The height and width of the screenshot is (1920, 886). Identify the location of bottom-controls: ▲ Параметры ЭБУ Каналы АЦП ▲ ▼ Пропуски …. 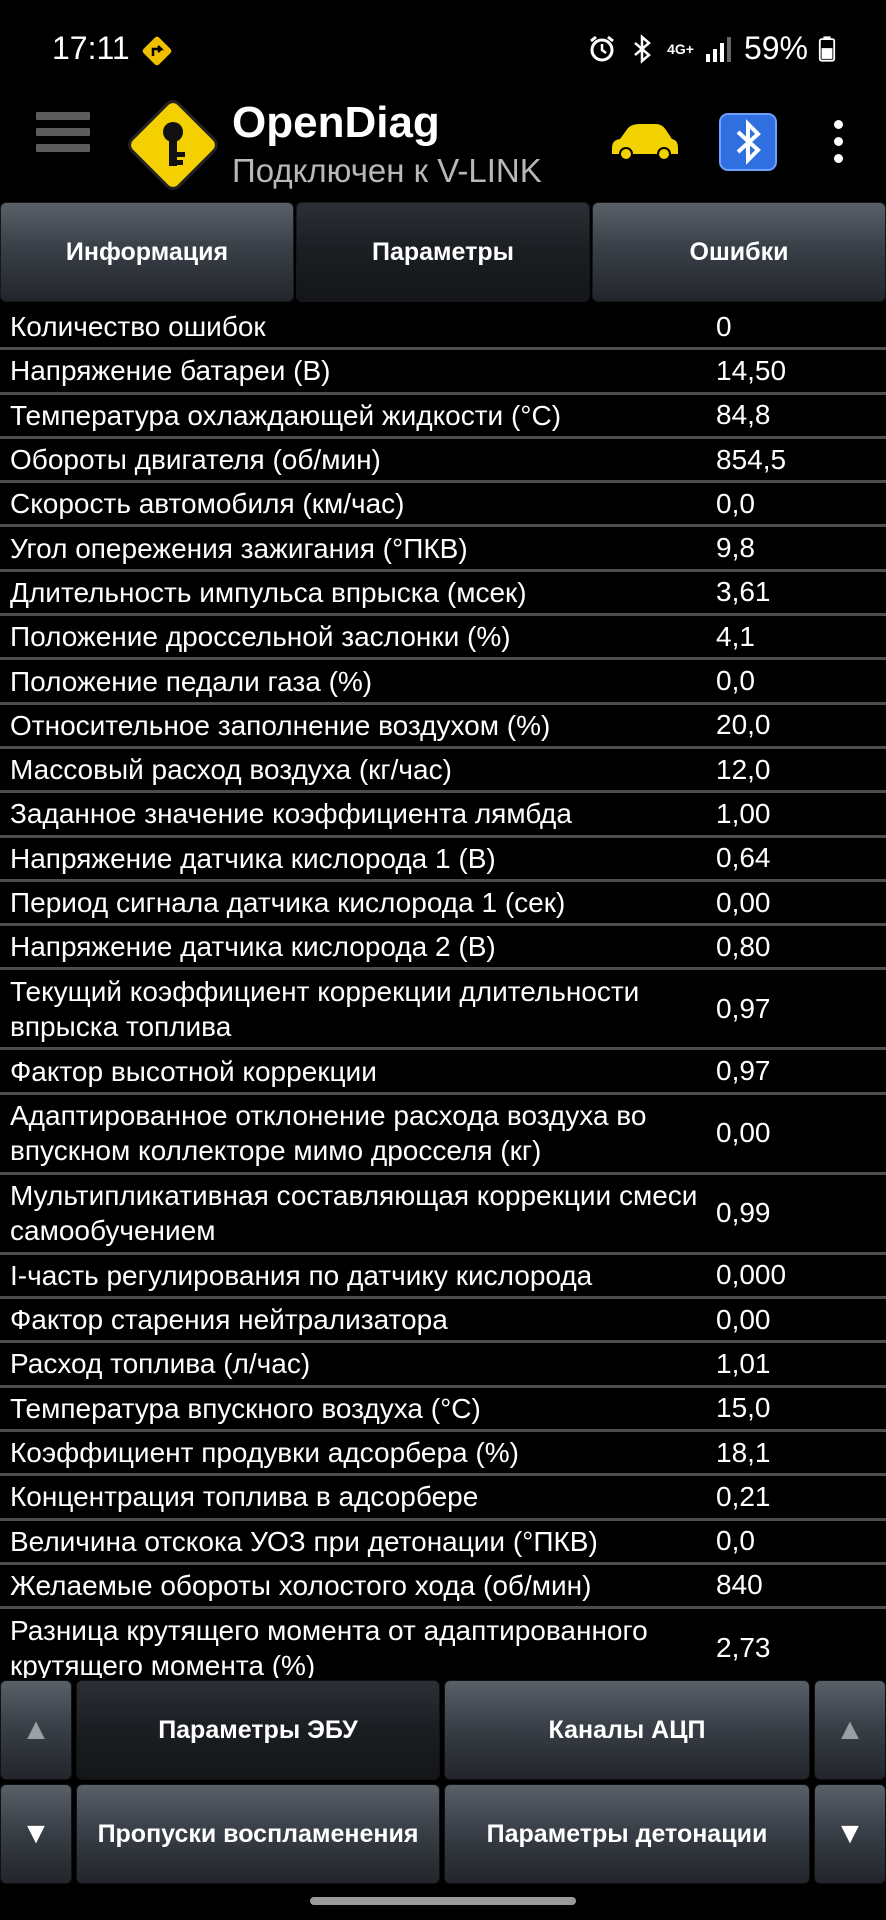
(443, 1785).